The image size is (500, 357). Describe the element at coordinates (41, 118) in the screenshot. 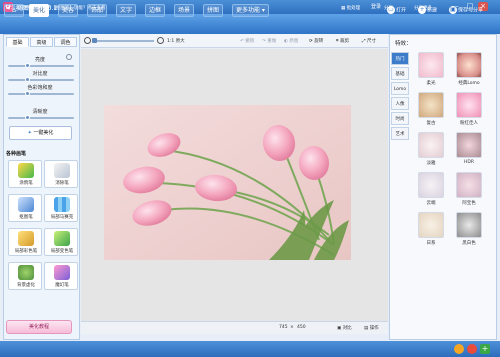

I see `sharpness-slider` at that location.